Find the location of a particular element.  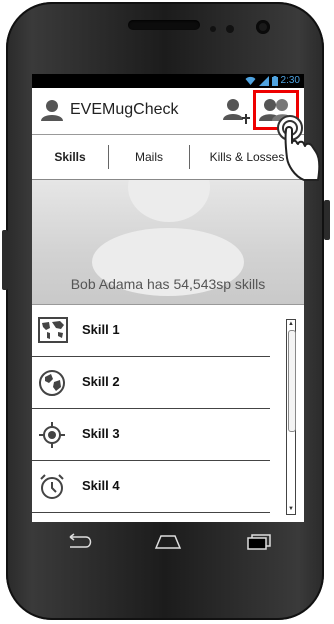

world-map-icon is located at coordinates (53, 330).